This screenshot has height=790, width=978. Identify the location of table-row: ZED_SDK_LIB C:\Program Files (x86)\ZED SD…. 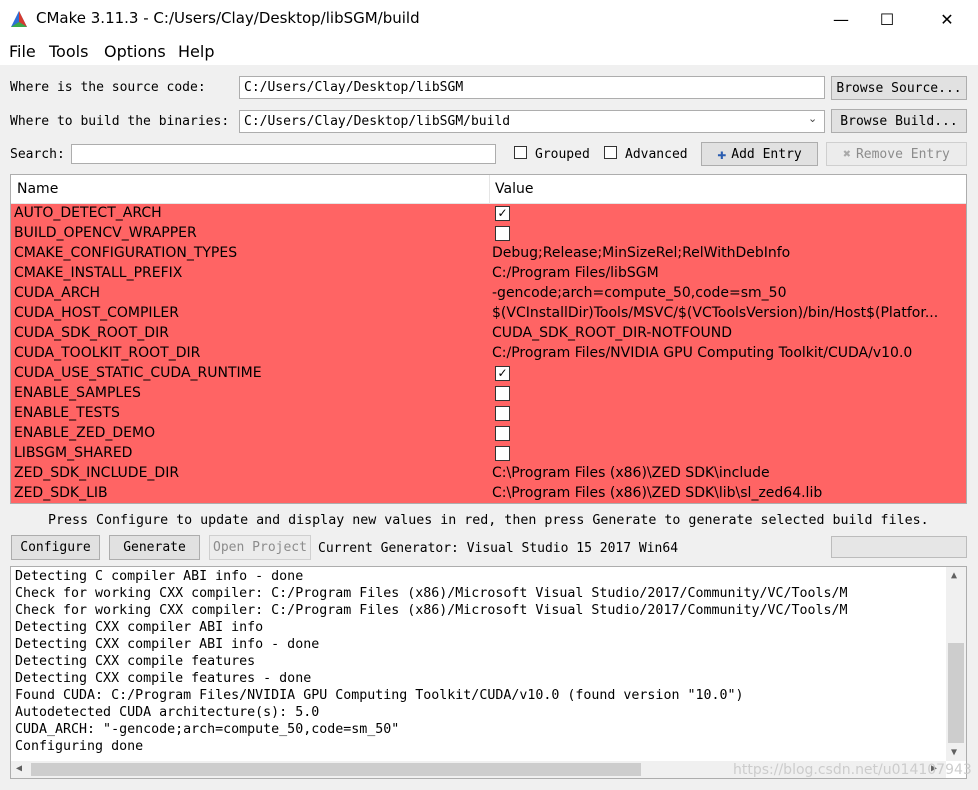
(488, 493).